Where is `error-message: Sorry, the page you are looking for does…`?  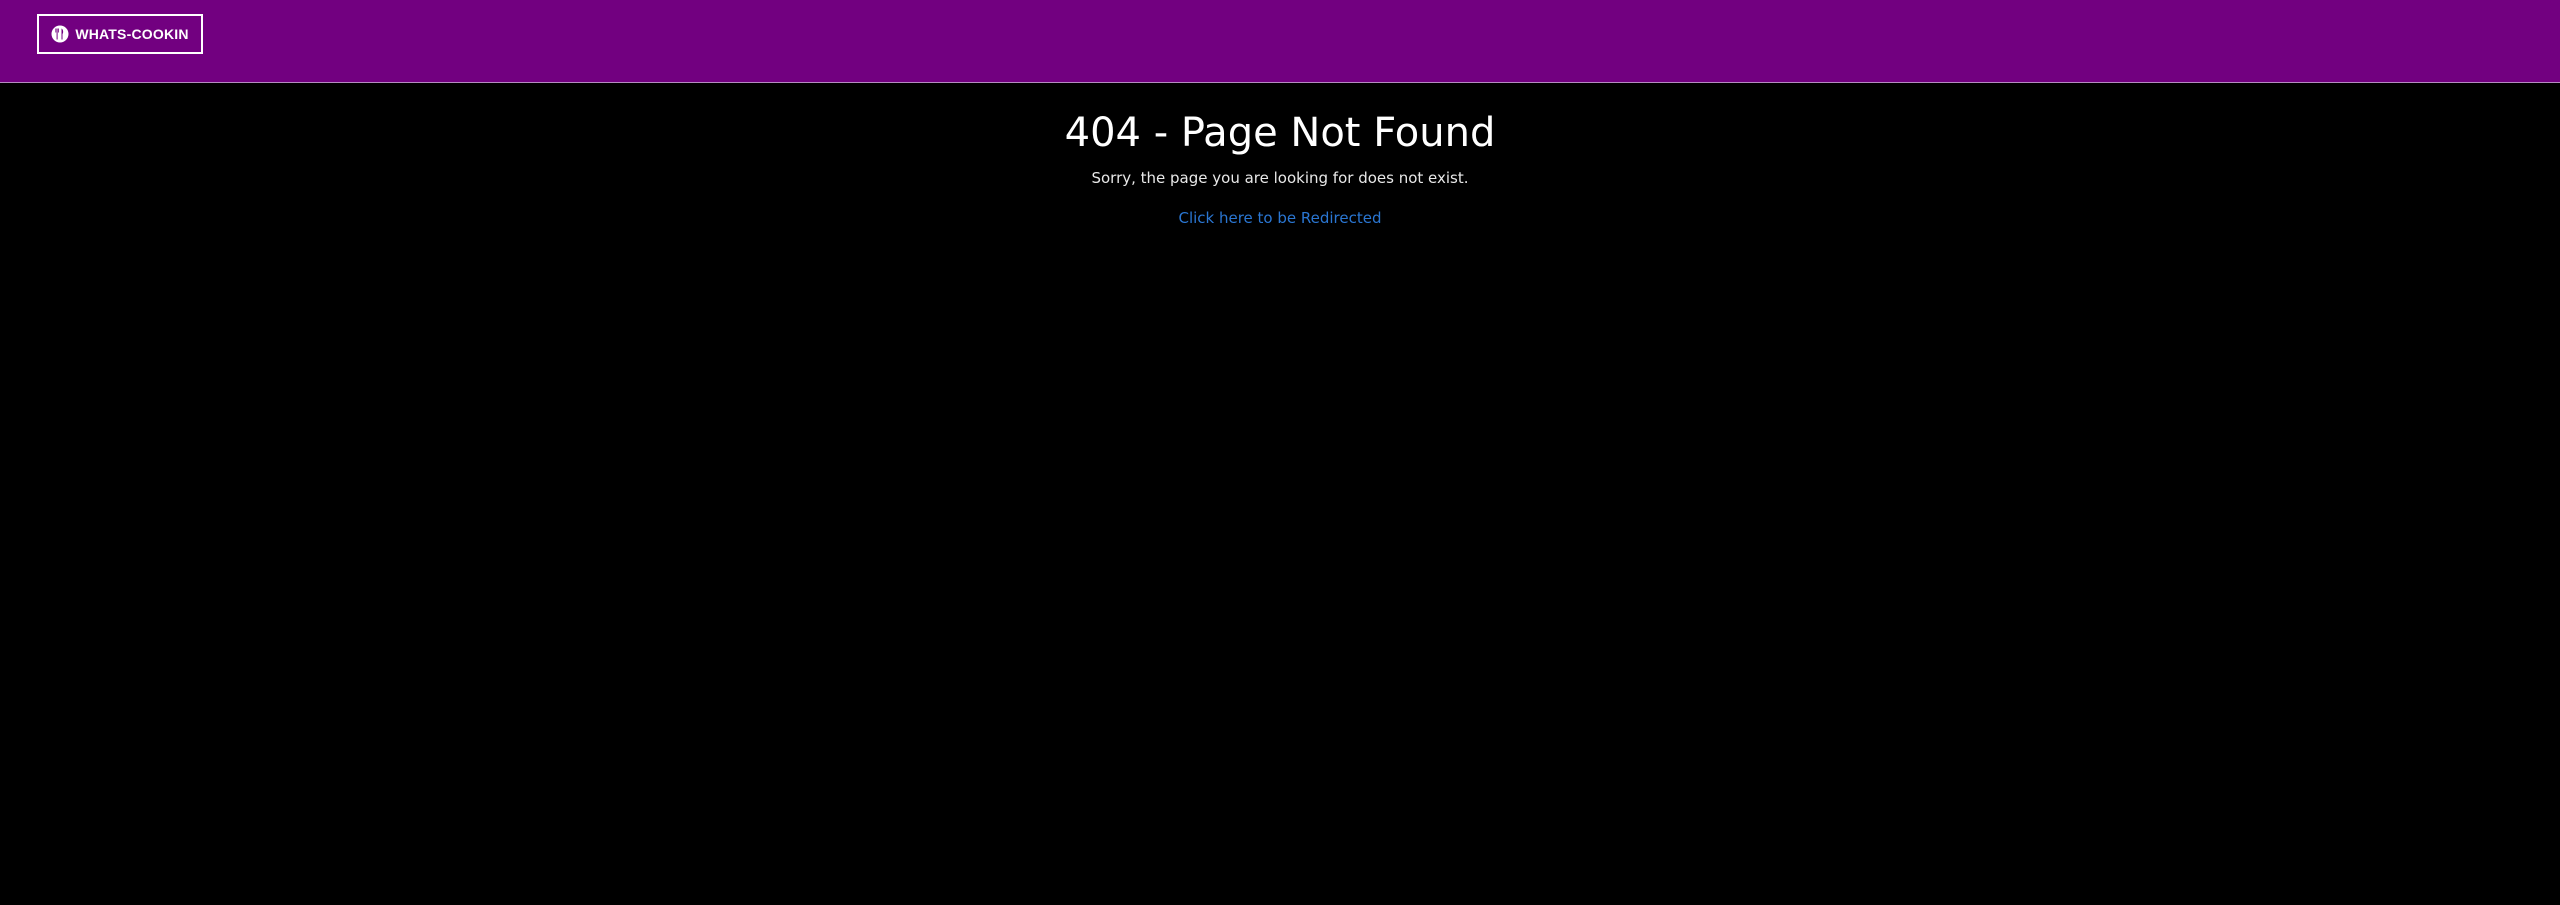 error-message: Sorry, the page you are looking for does… is located at coordinates (1280, 178).